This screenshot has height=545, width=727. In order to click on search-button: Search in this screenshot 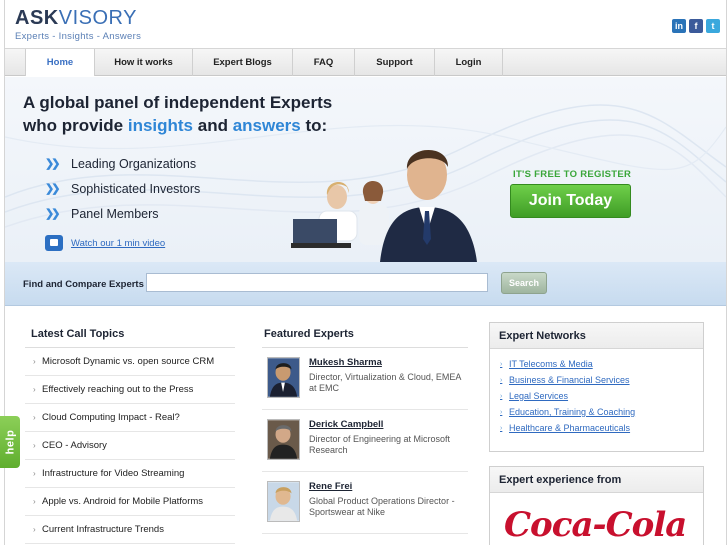, I will do `click(524, 283)`.